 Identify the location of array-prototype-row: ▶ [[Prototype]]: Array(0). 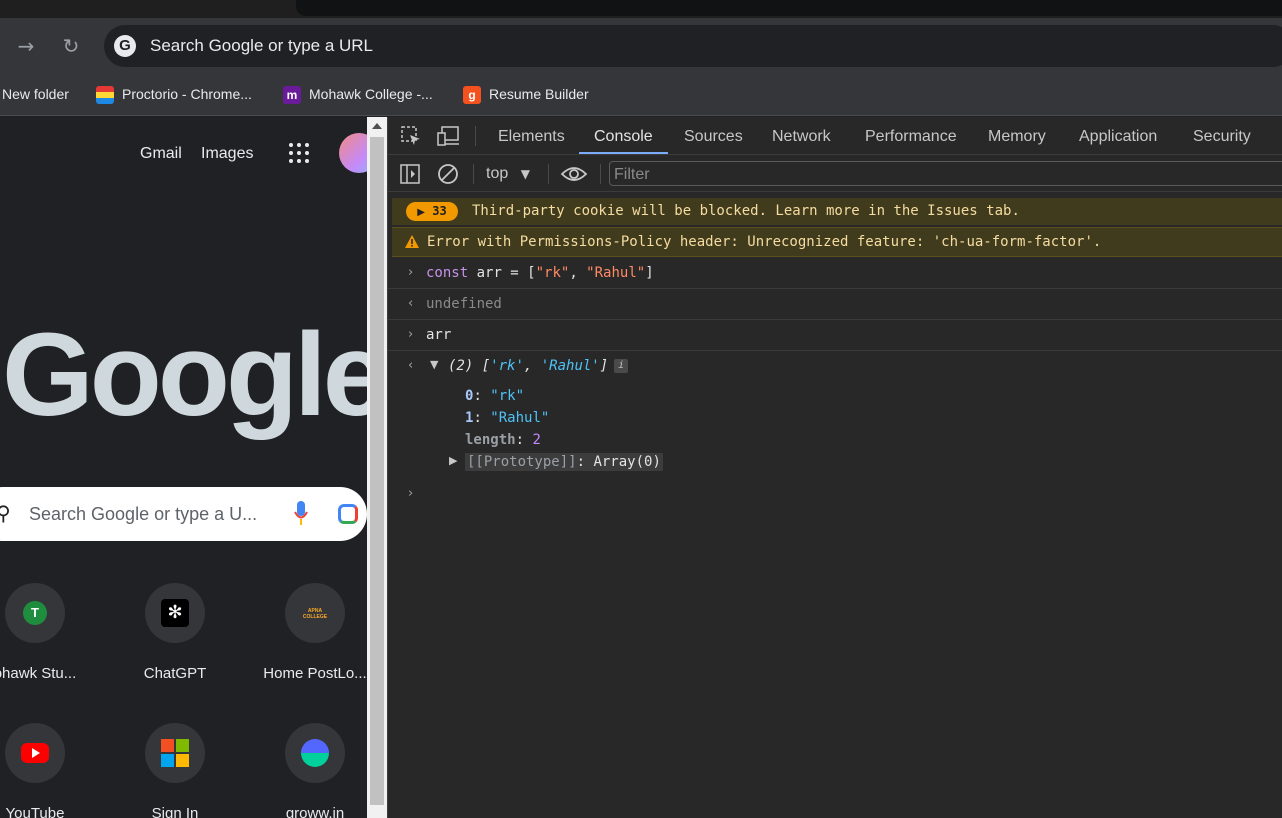
(835, 459).